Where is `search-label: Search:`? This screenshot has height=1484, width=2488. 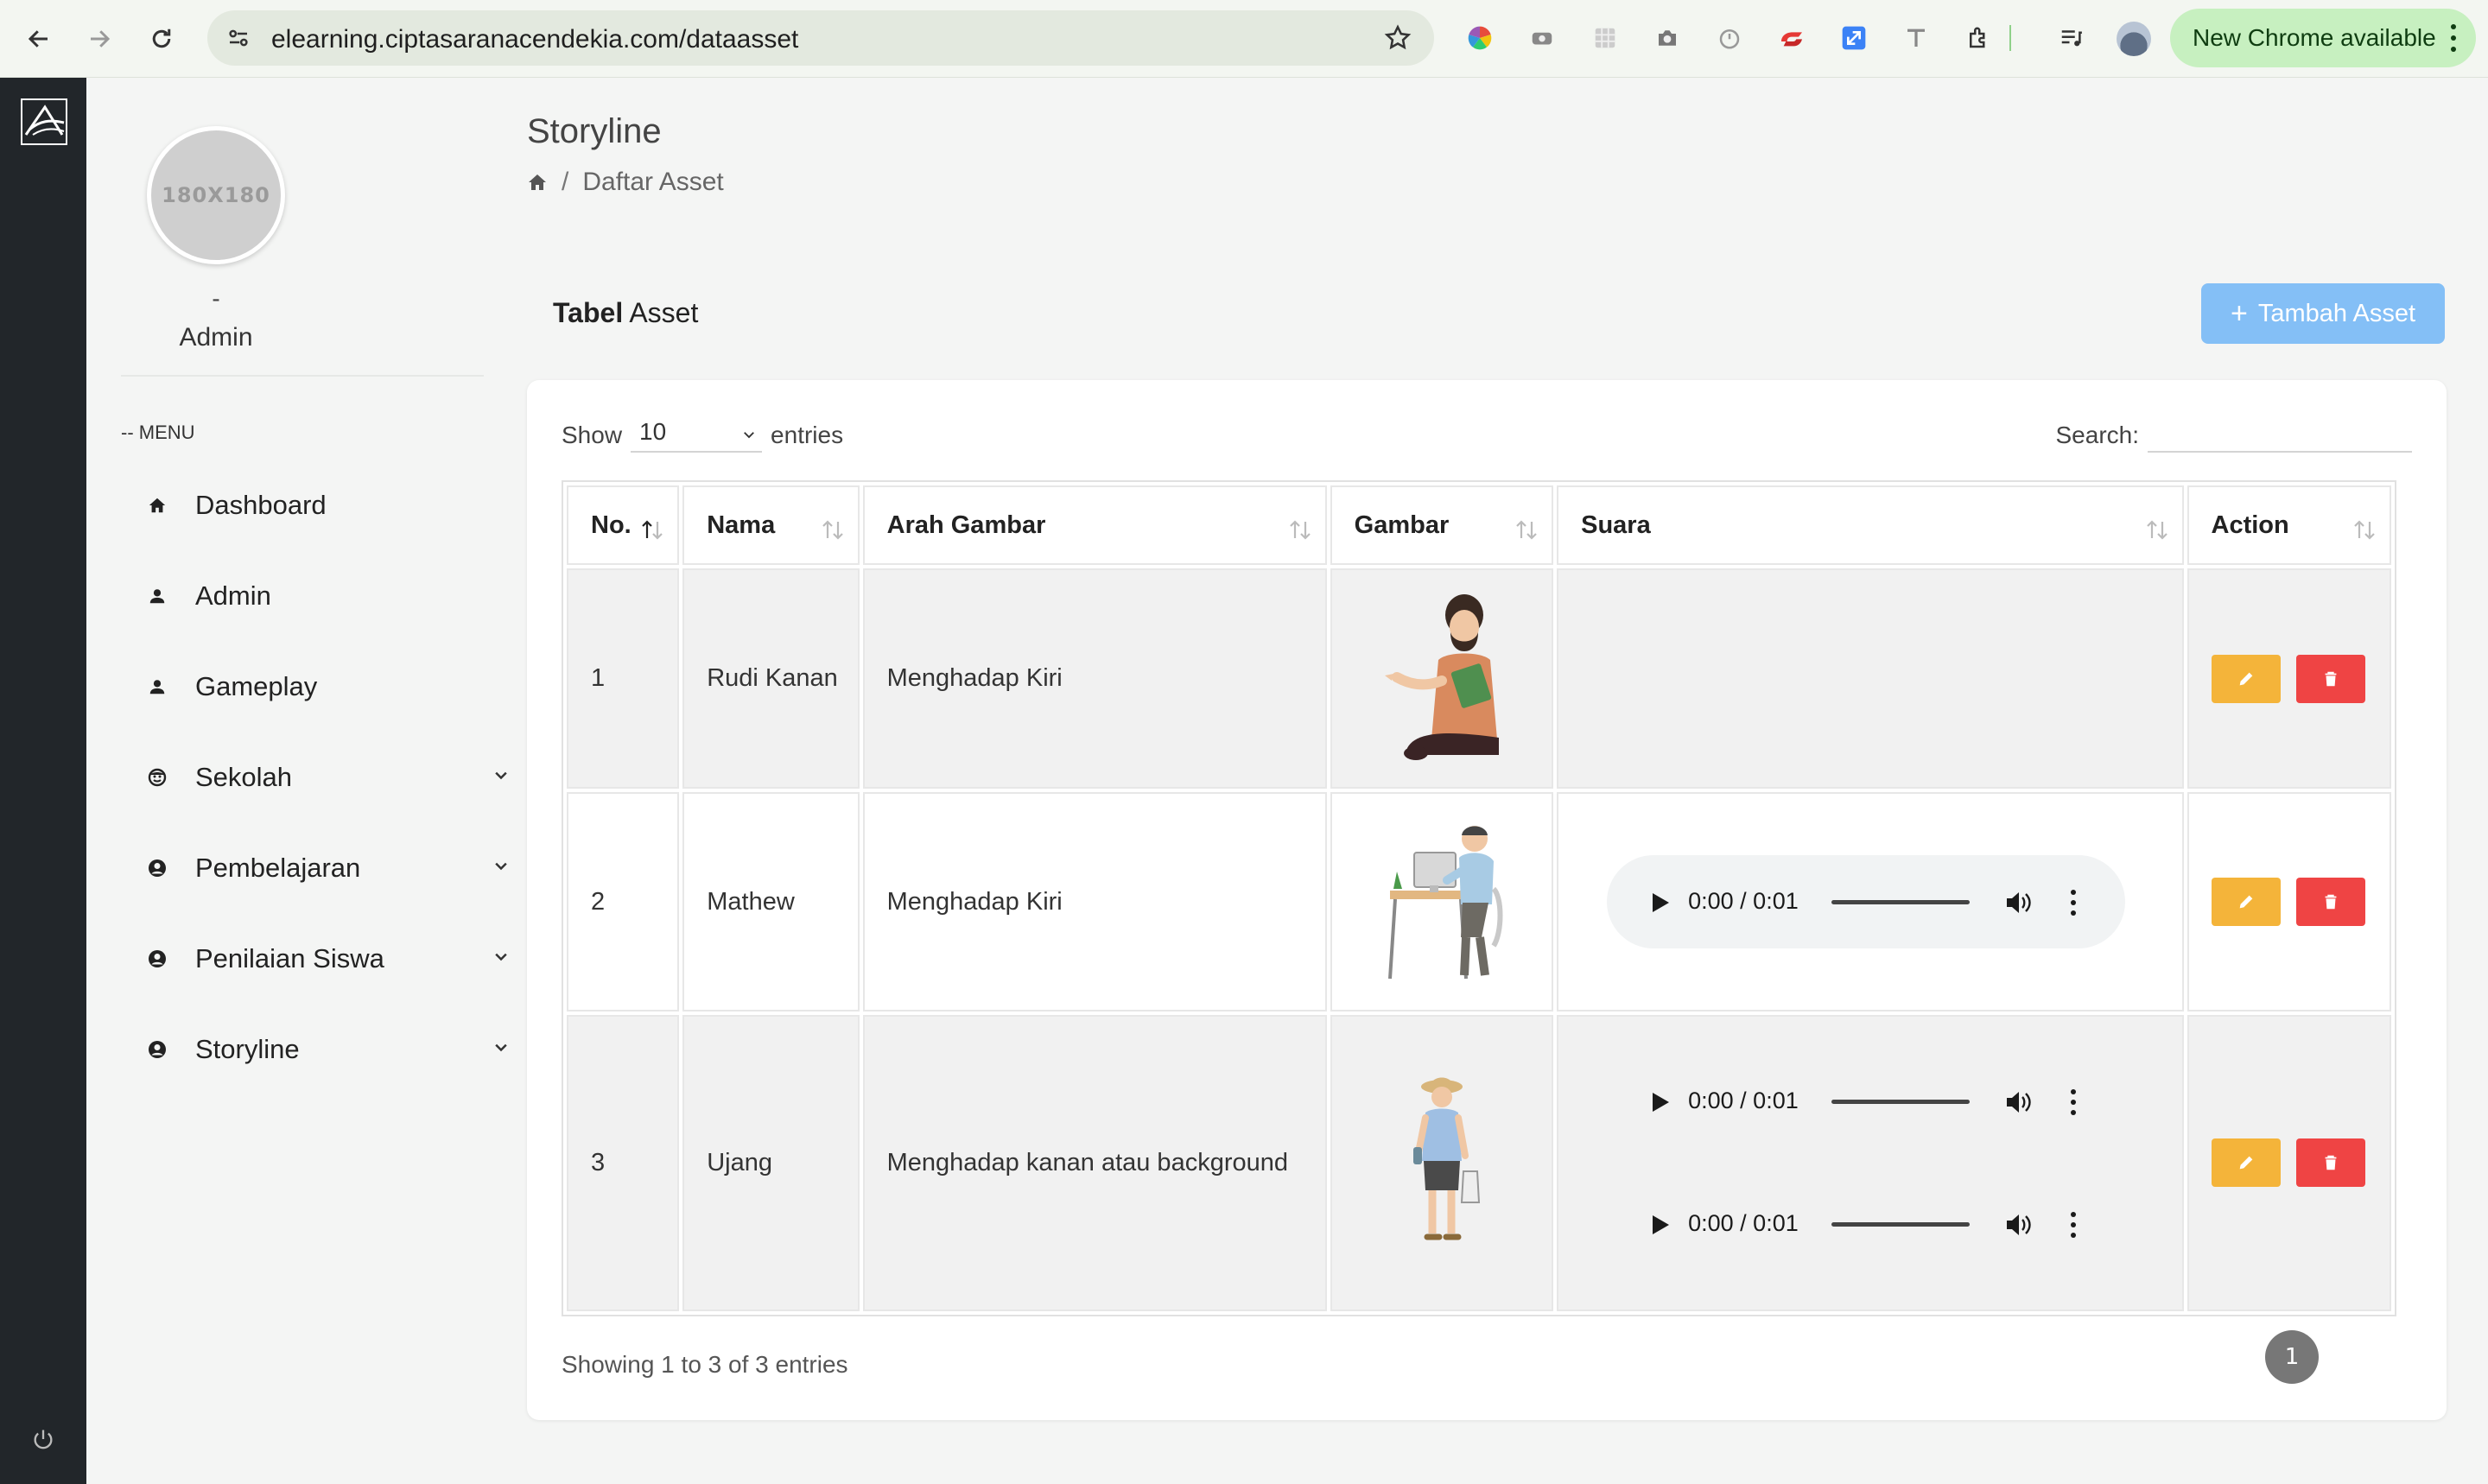
search-label: Search: is located at coordinates (2097, 435).